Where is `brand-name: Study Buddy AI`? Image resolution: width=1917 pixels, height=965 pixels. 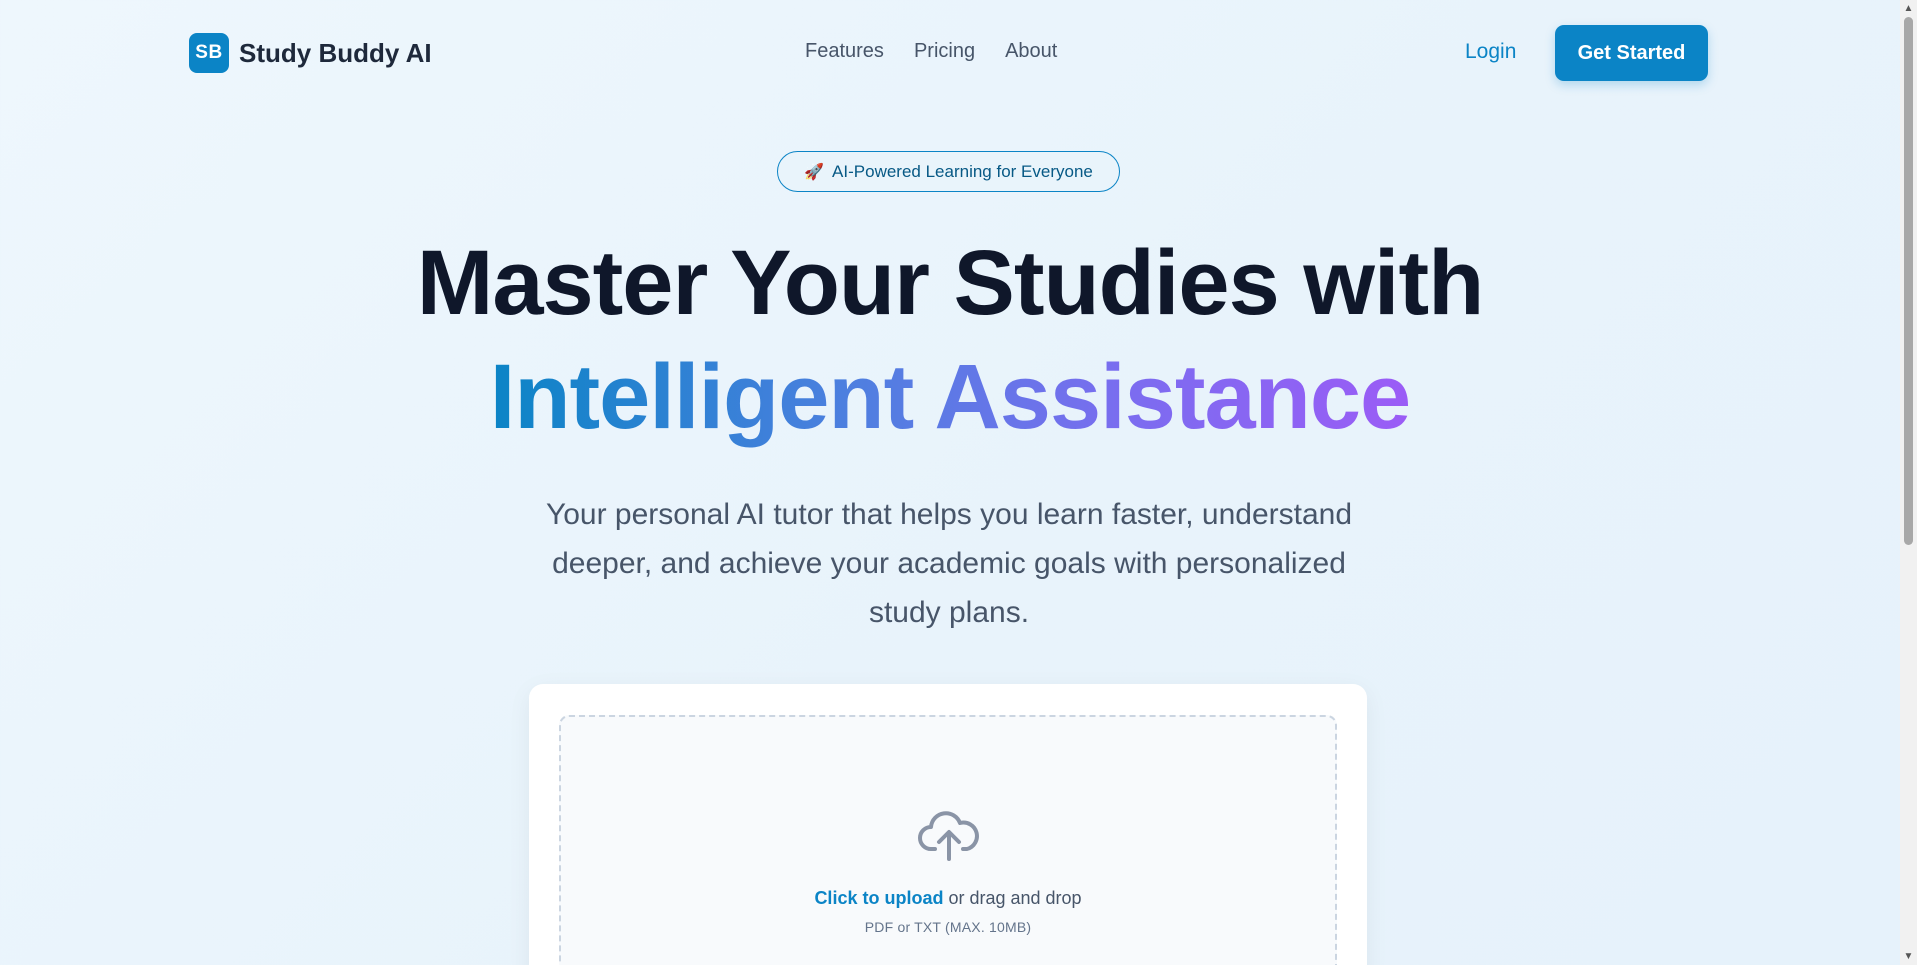 brand-name: Study Buddy AI is located at coordinates (335, 52).